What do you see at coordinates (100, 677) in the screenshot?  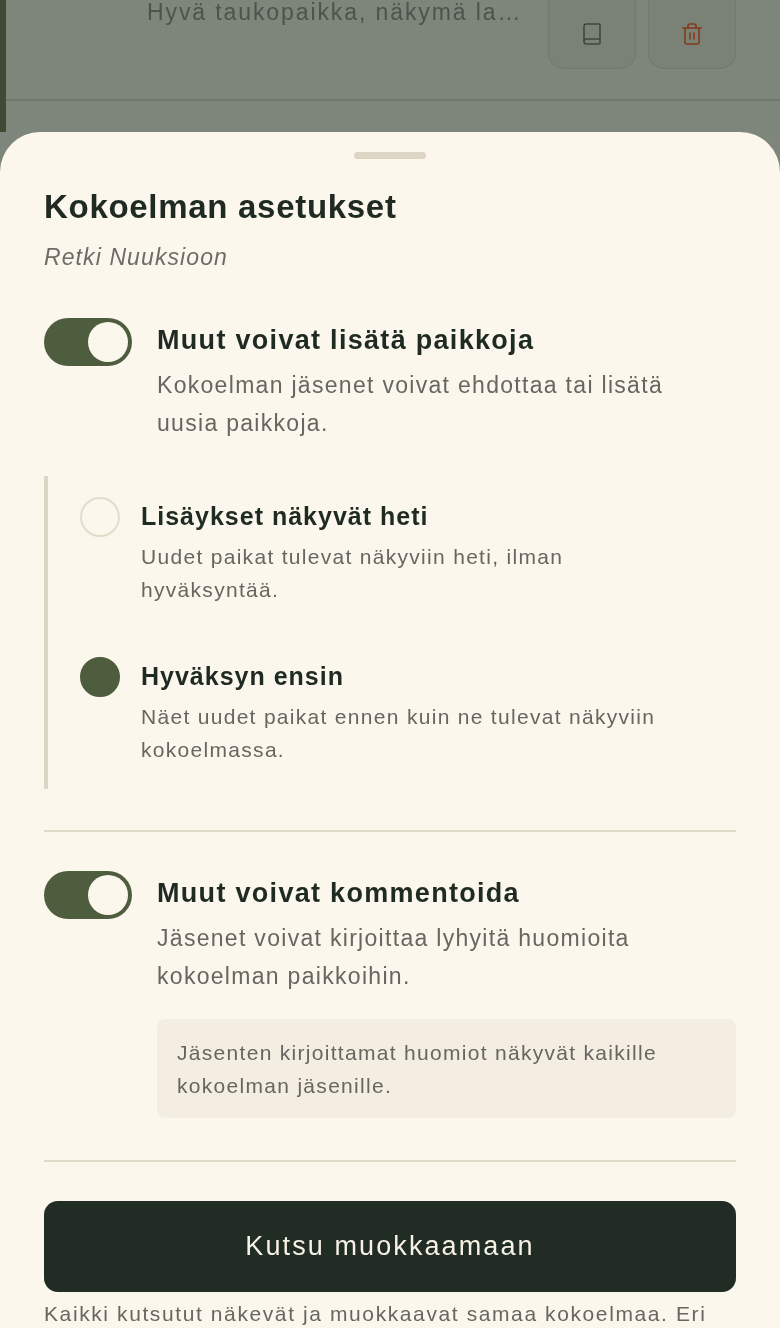 I see `radio-button` at bounding box center [100, 677].